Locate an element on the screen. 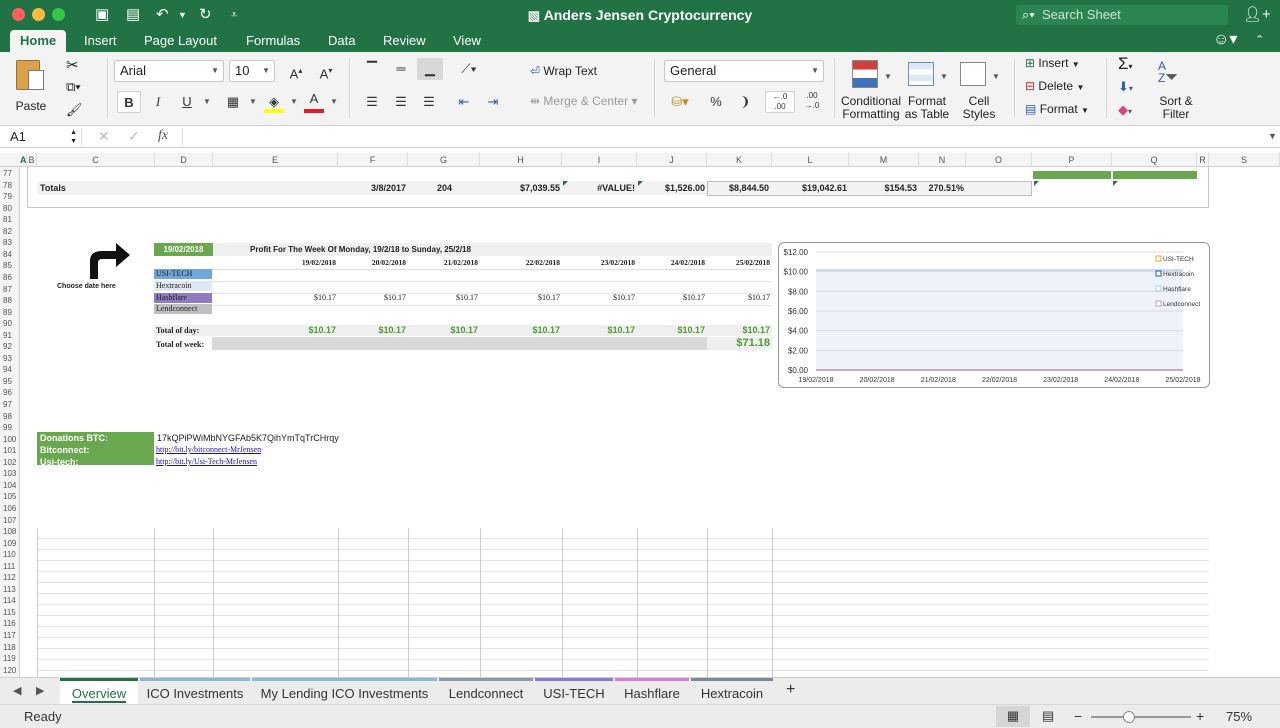 The height and width of the screenshot is (728, 1280). row-header: 77 is located at coordinates (10, 174).